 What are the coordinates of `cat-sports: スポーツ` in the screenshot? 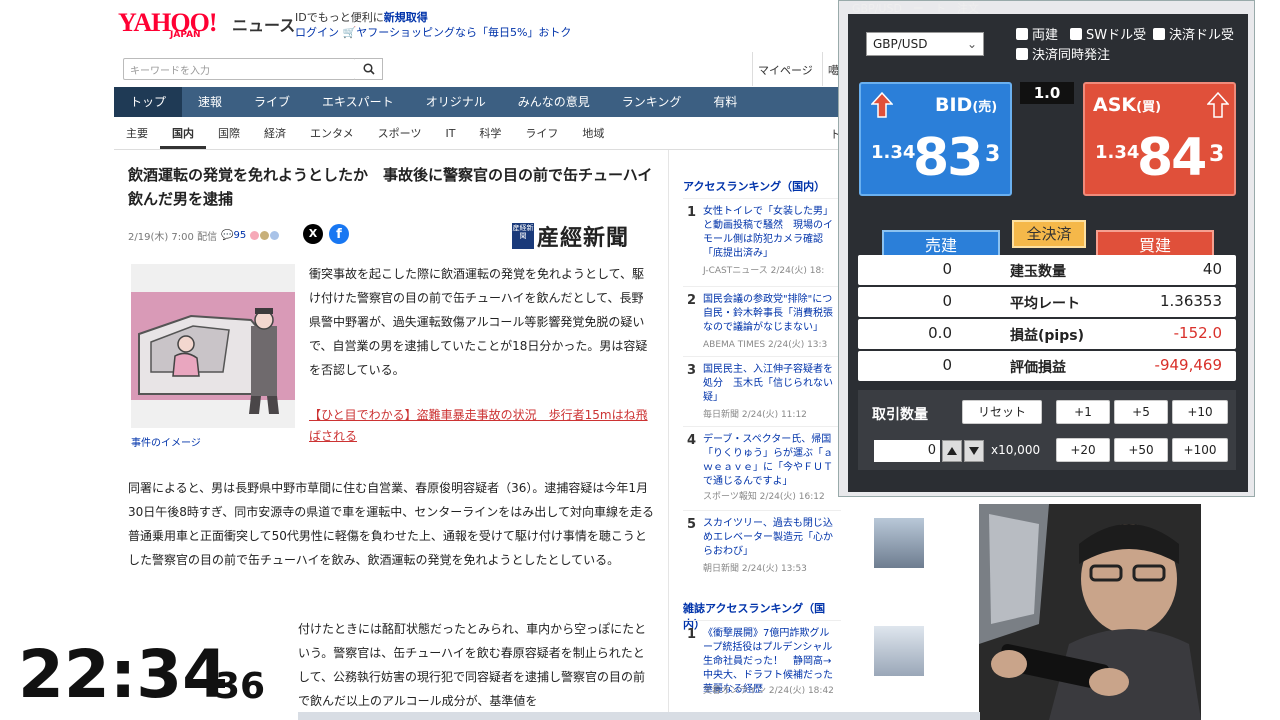 It's located at (400, 133).